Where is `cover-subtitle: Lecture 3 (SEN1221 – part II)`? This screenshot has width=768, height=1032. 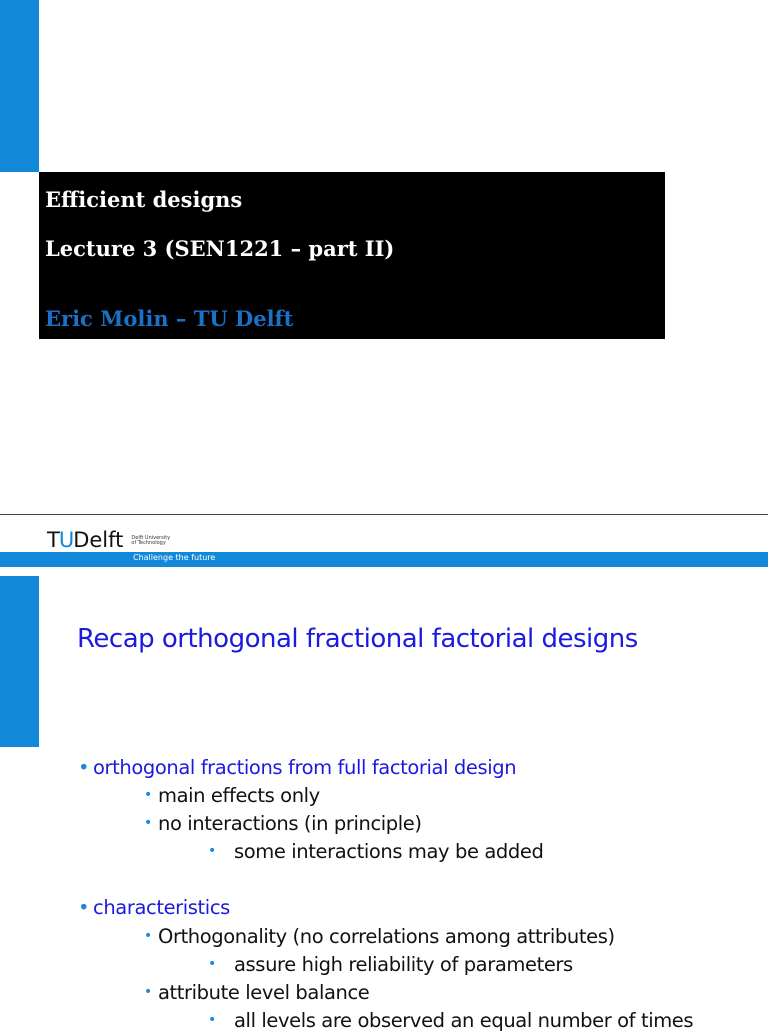 cover-subtitle: Lecture 3 (SEN1221 – part II) is located at coordinates (220, 248).